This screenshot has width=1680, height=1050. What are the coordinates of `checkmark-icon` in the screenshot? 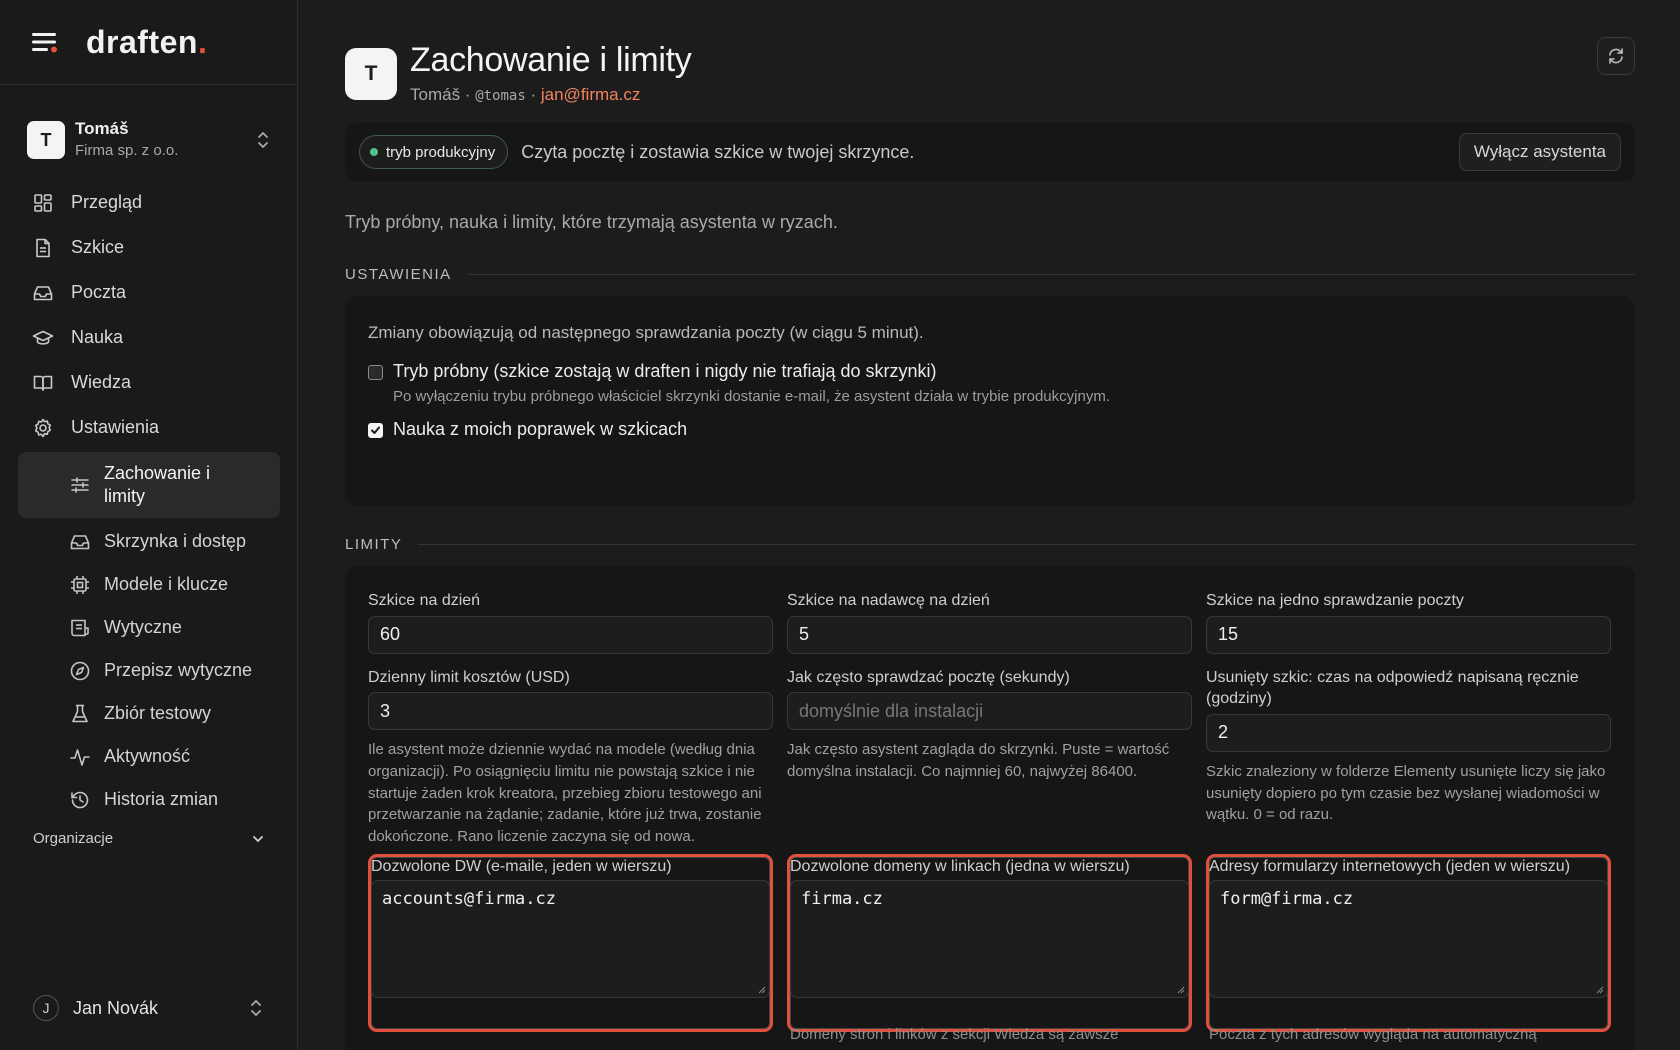 It's located at (375, 430).